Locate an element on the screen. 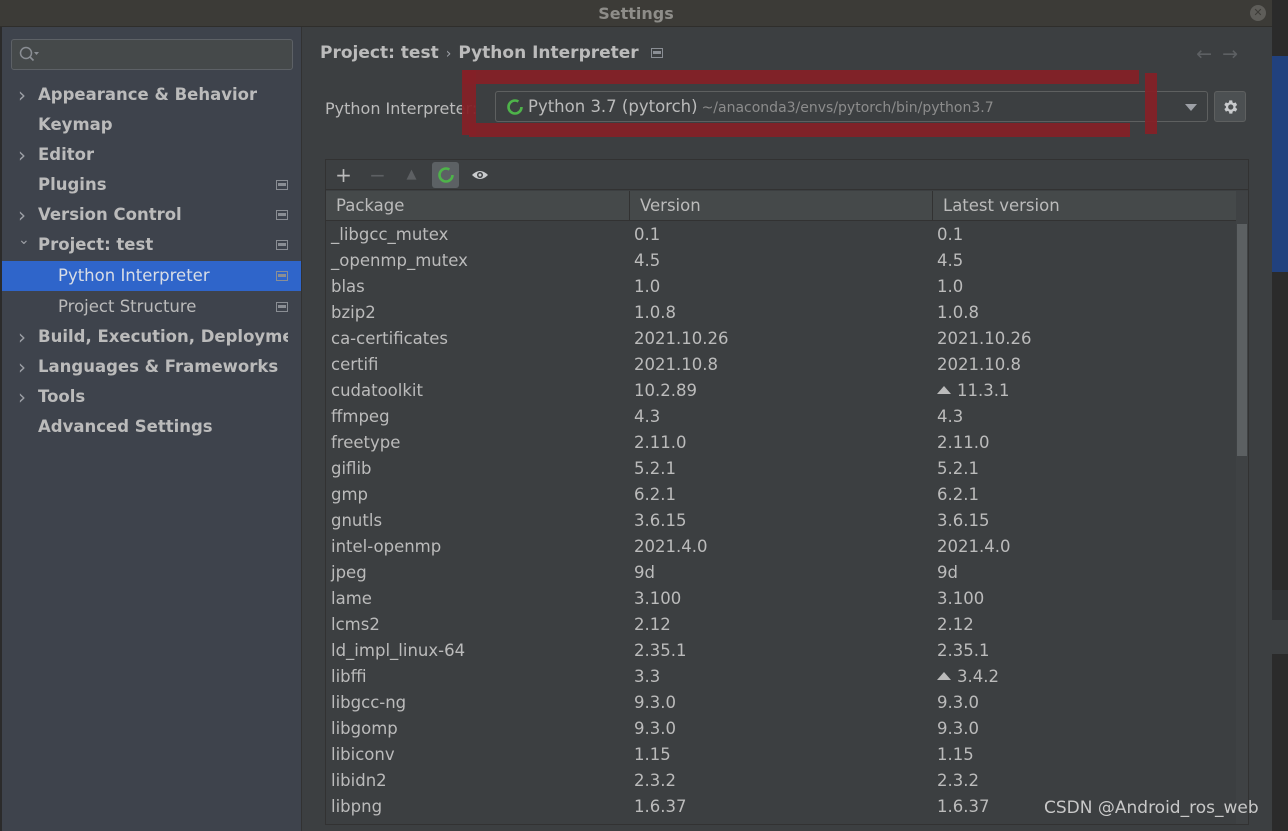  table-row: libgcc-ng 9.3.0 9.3.0 is located at coordinates (781, 703).